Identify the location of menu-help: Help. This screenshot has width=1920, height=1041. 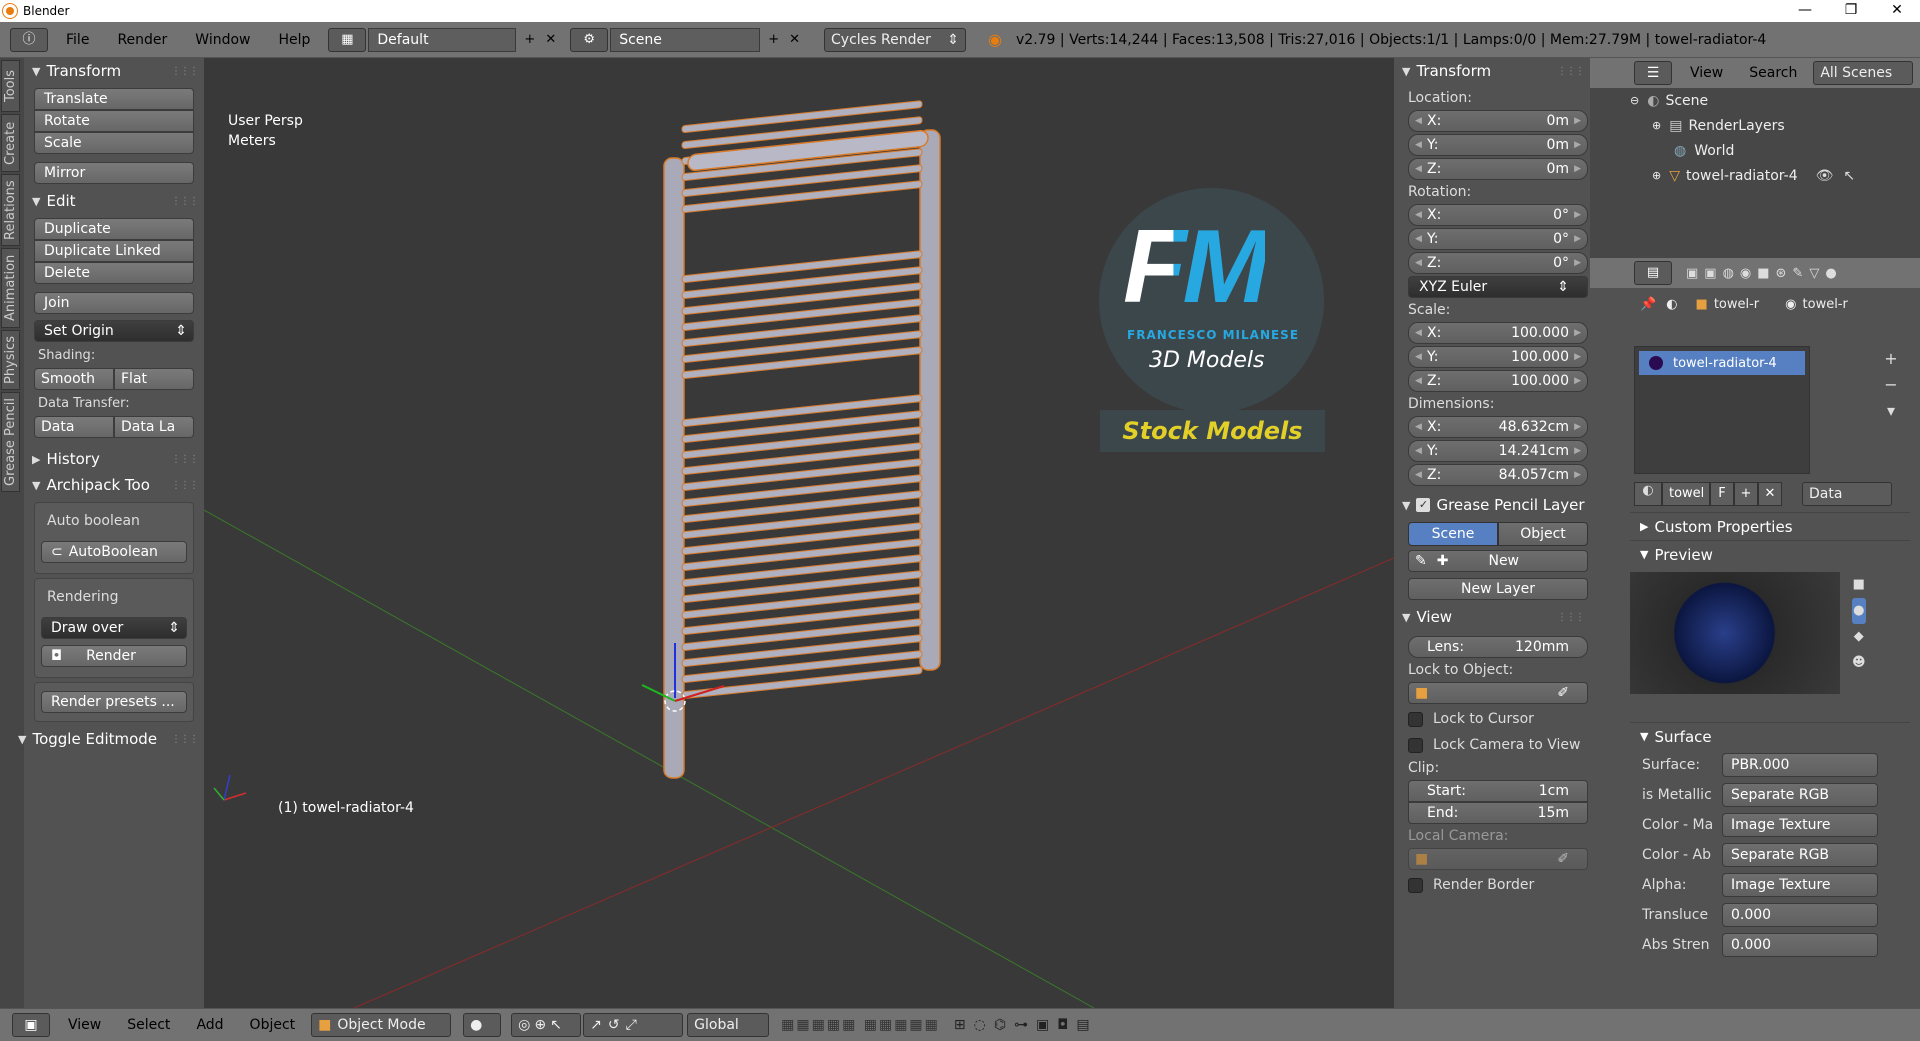
(294, 40).